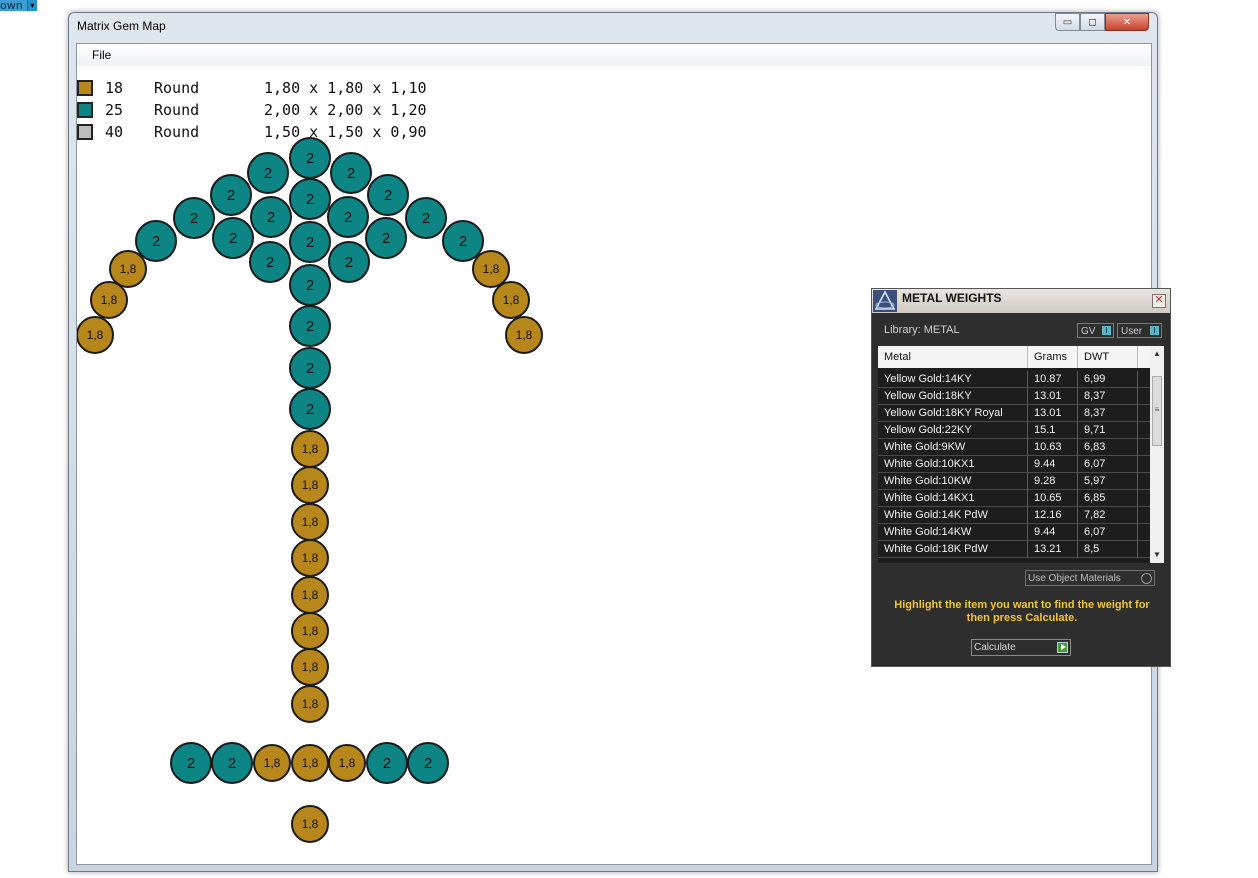 This screenshot has height=878, width=1258. Describe the element at coordinates (1157, 555) in the screenshot. I see `scroll-down-icon: ▼` at that location.